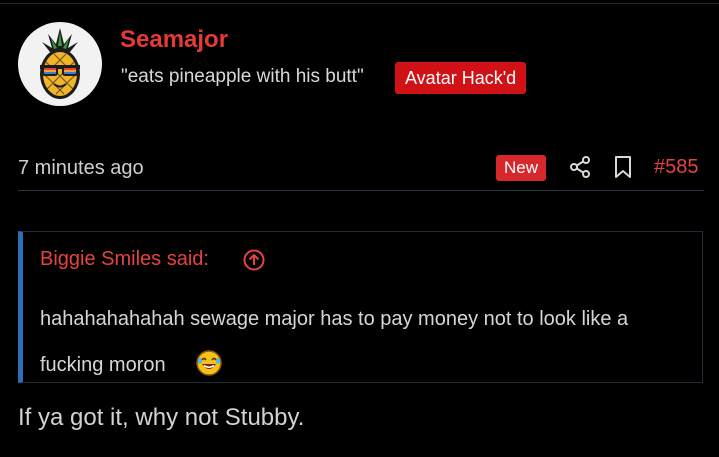  I want to click on post-number-link: #585, so click(676, 167).